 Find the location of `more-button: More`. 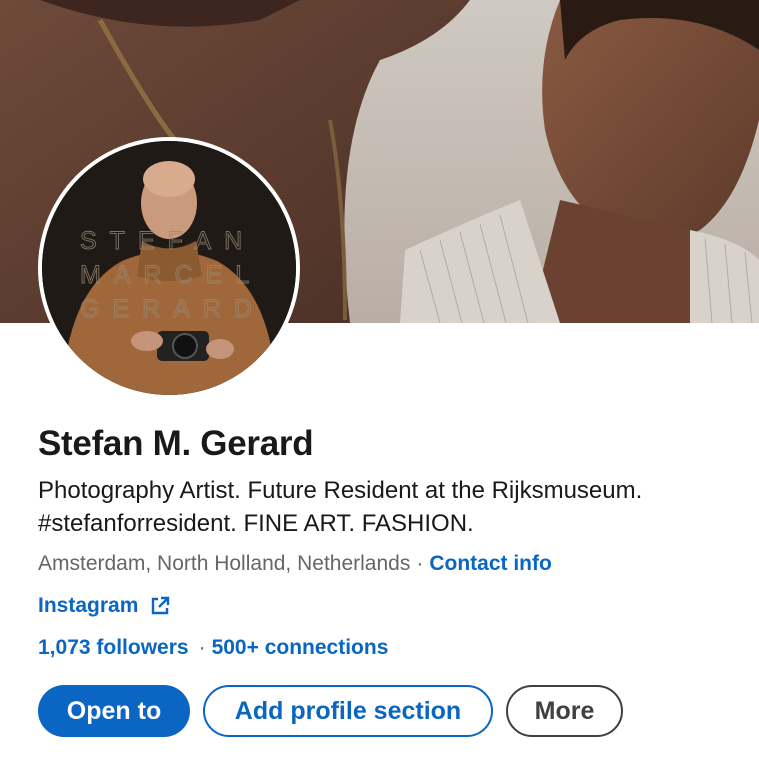

more-button: More is located at coordinates (564, 711).